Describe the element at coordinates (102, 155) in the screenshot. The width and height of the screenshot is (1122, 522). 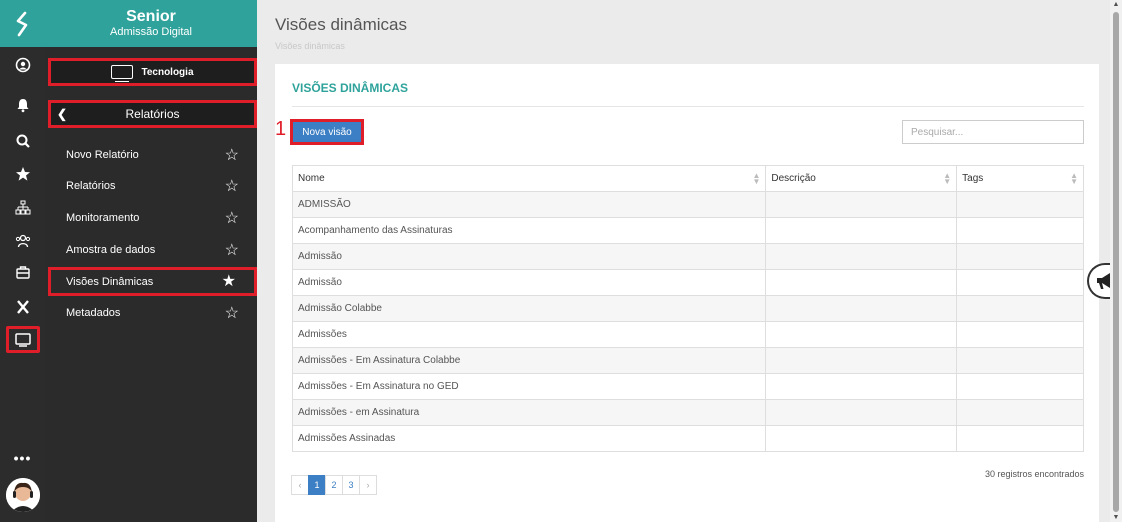
I see `menu-item-label: Novo Relatório` at that location.